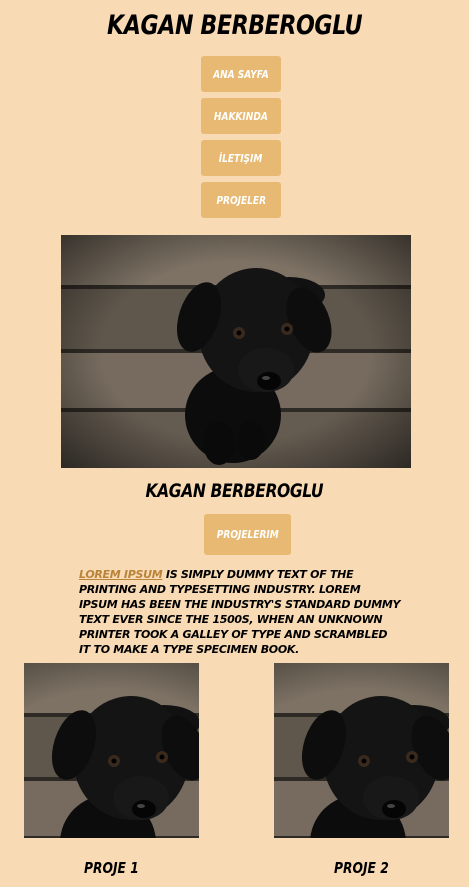 The width and height of the screenshot is (469, 887). I want to click on project-1-image, so click(111, 750).